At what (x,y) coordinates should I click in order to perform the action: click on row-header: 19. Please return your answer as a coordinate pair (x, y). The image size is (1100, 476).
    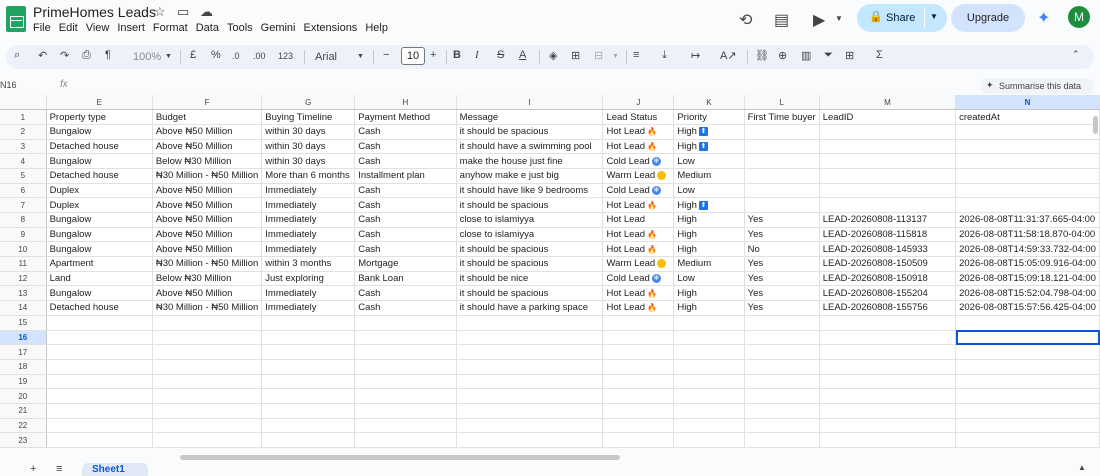
    Looking at the image, I should click on (23, 382).